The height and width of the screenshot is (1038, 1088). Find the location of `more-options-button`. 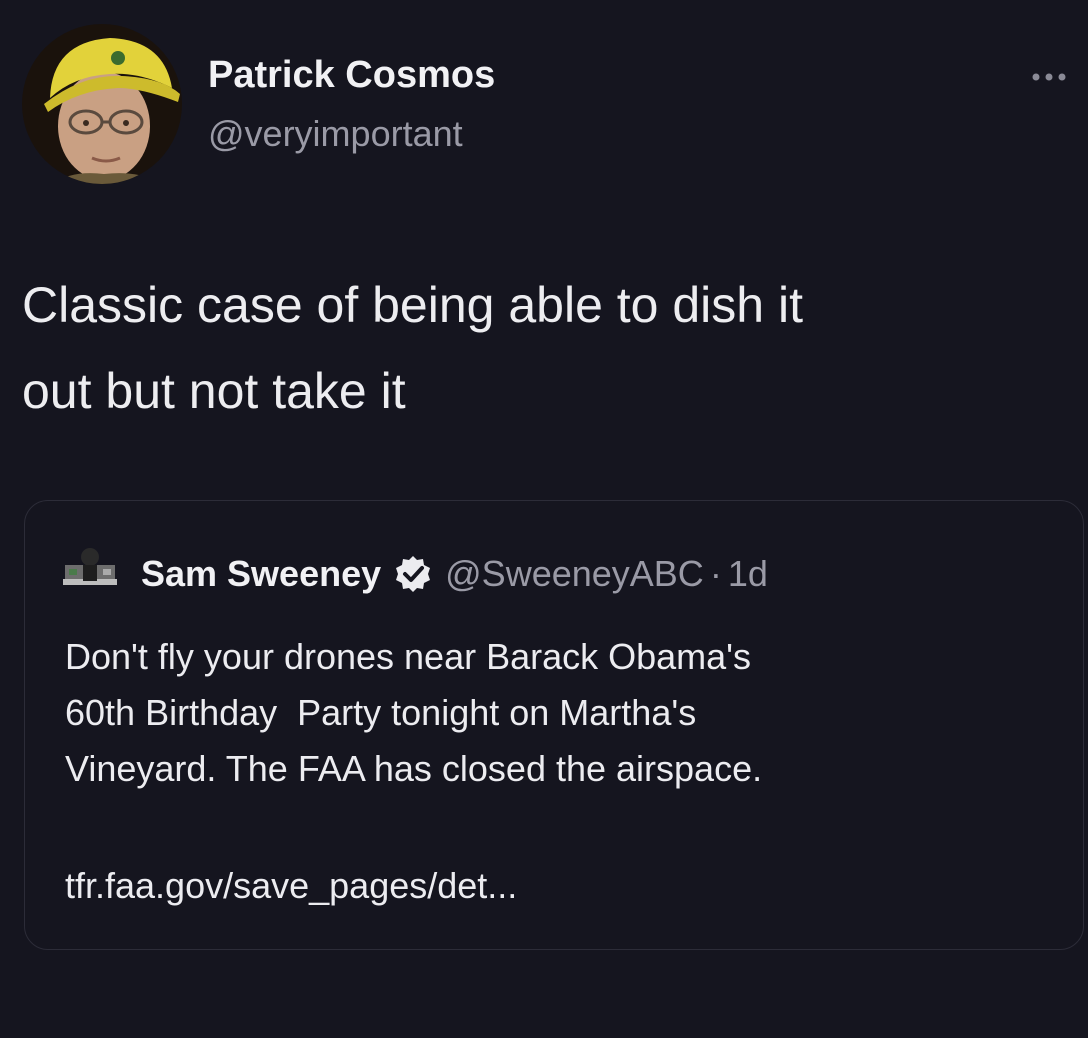

more-options-button is located at coordinates (1049, 77).